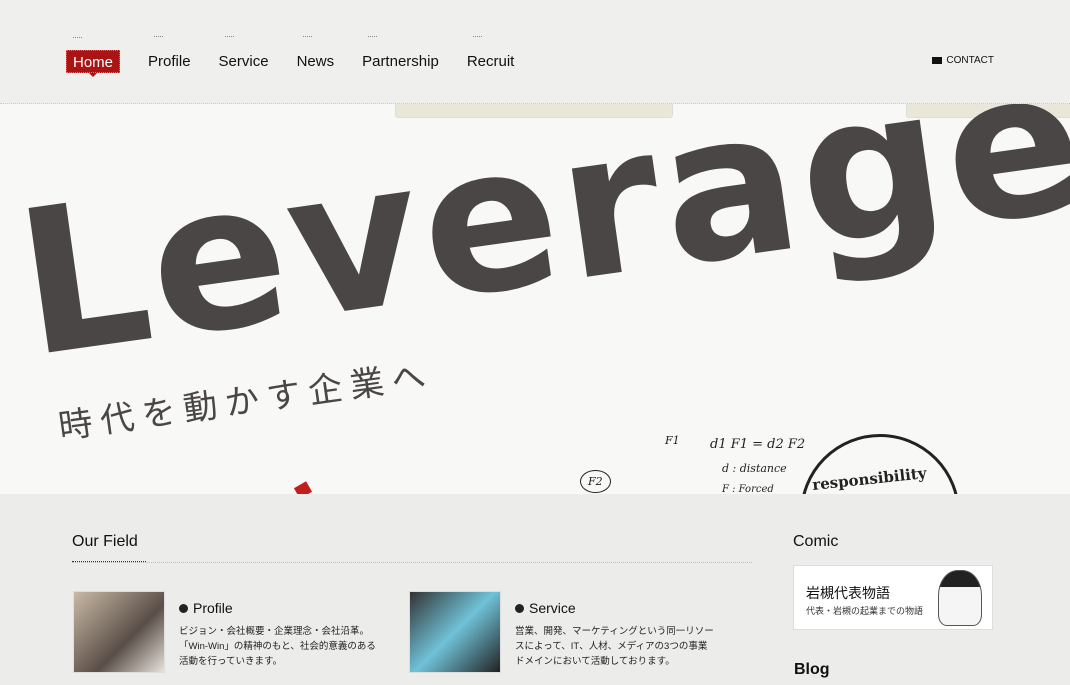  I want to click on our-field-heading: Our Field, so click(105, 541).